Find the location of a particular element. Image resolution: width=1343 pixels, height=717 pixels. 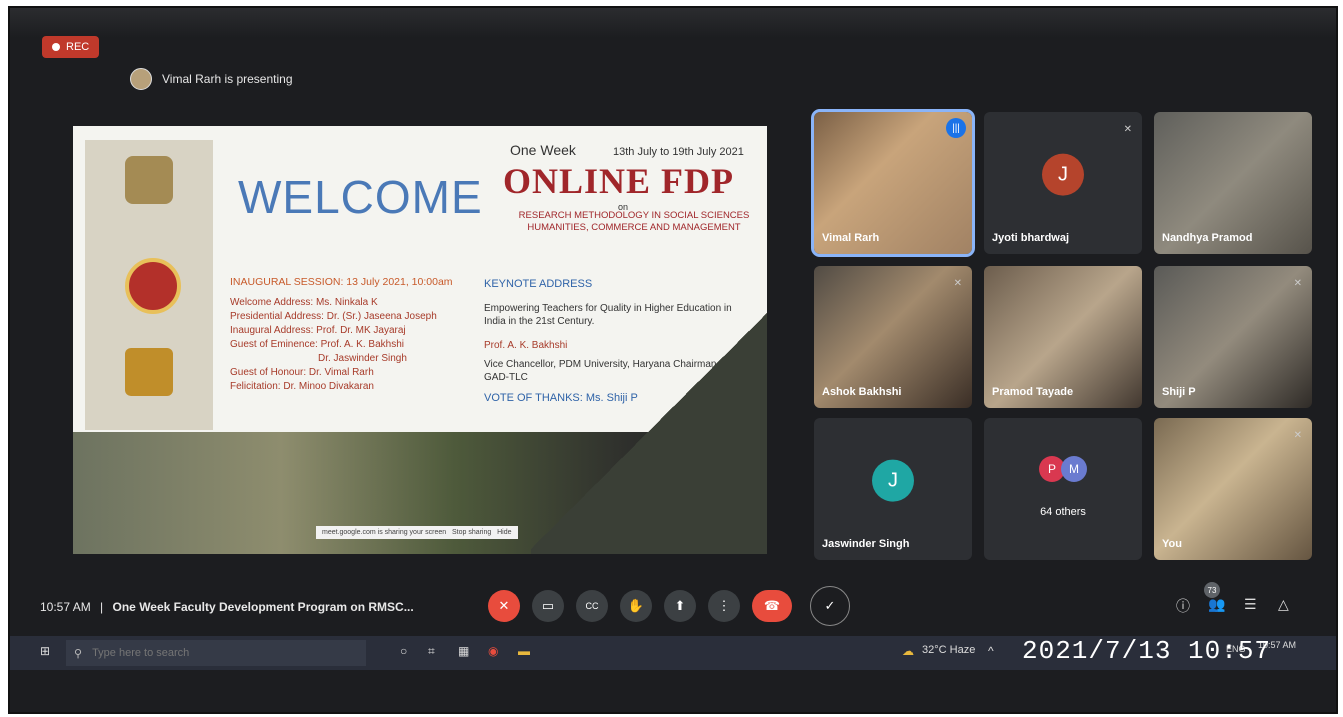

one-week-label: One Week is located at coordinates (543, 150).